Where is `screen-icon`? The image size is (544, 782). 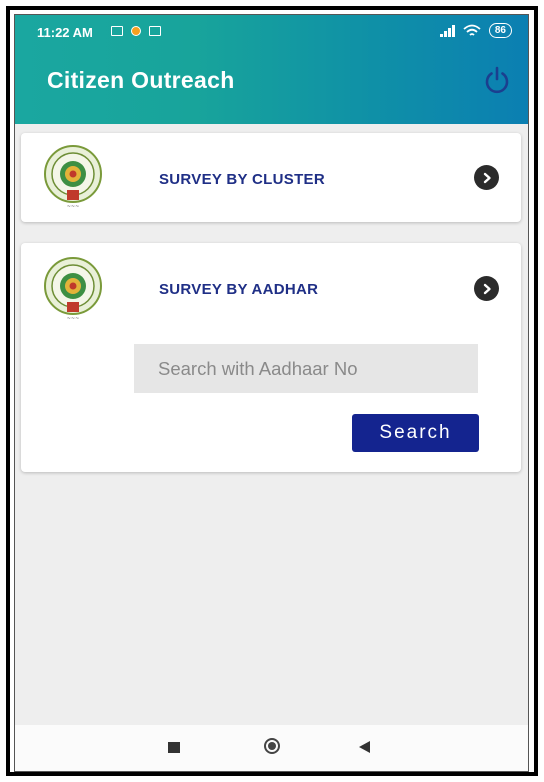
screen-icon is located at coordinates (117, 31).